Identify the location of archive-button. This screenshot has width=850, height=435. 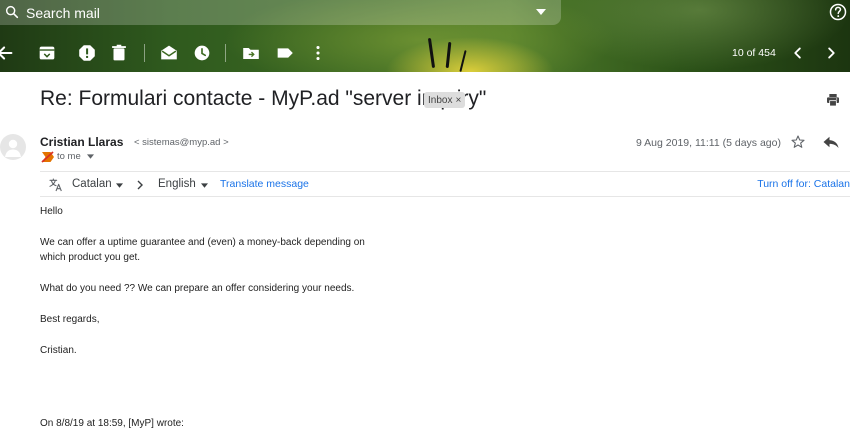
(47, 53).